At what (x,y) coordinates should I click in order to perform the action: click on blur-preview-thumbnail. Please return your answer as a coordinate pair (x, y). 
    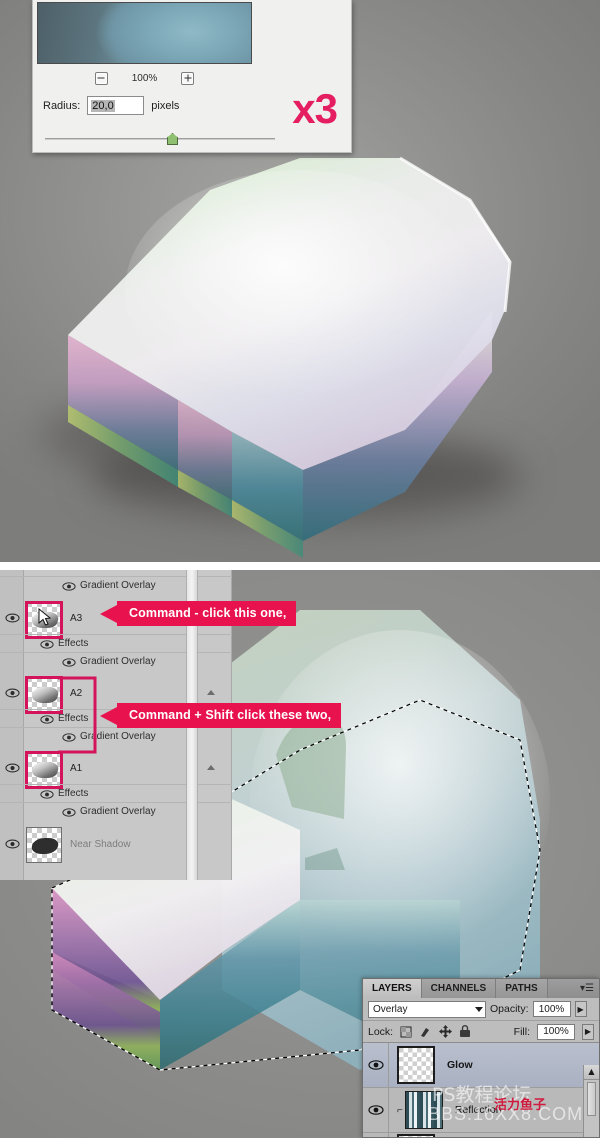
    Looking at the image, I should click on (144, 33).